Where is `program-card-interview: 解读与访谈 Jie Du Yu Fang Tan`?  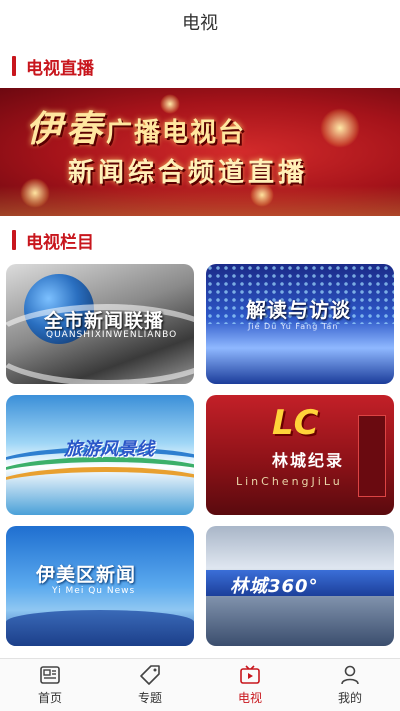
program-card-interview: 解读与访谈 Jie Du Yu Fang Tan is located at coordinates (300, 324).